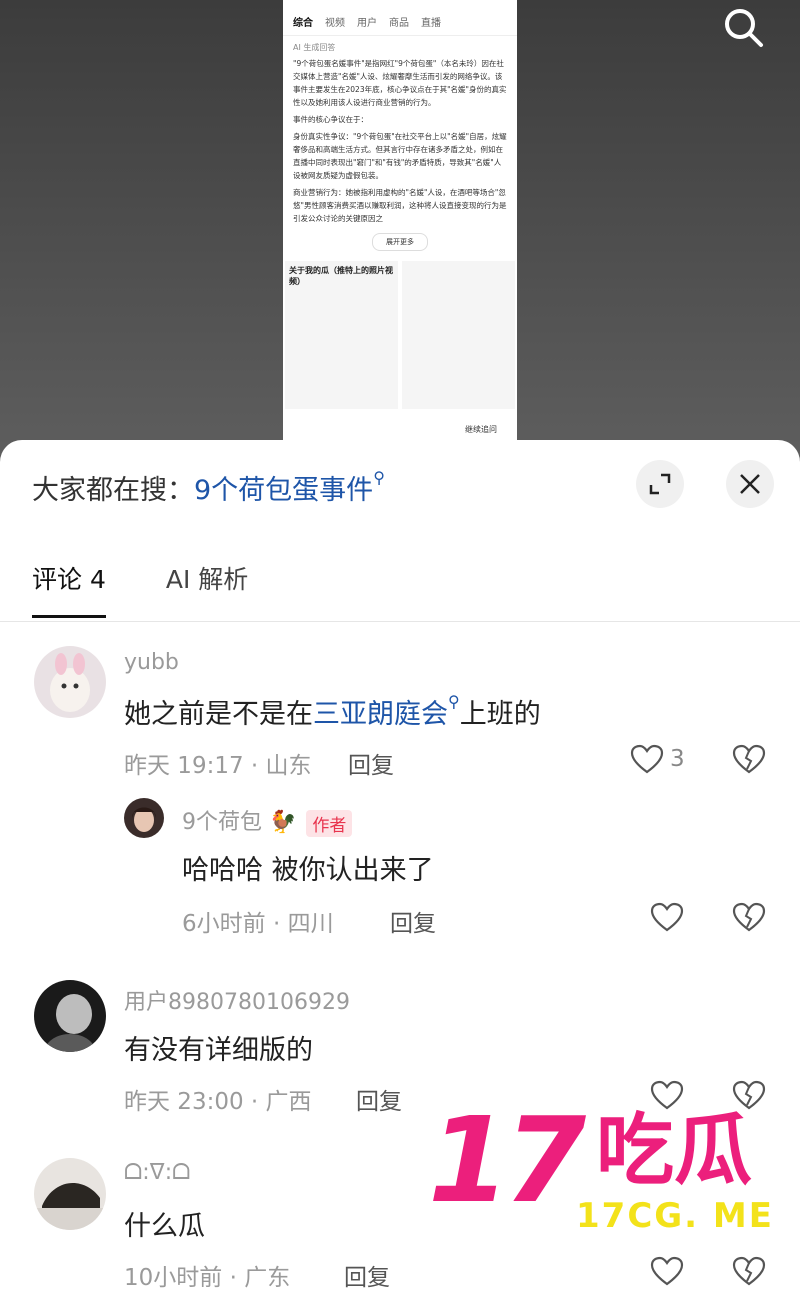  Describe the element at coordinates (329, 823) in the screenshot. I see `author-badge: 作者` at that location.